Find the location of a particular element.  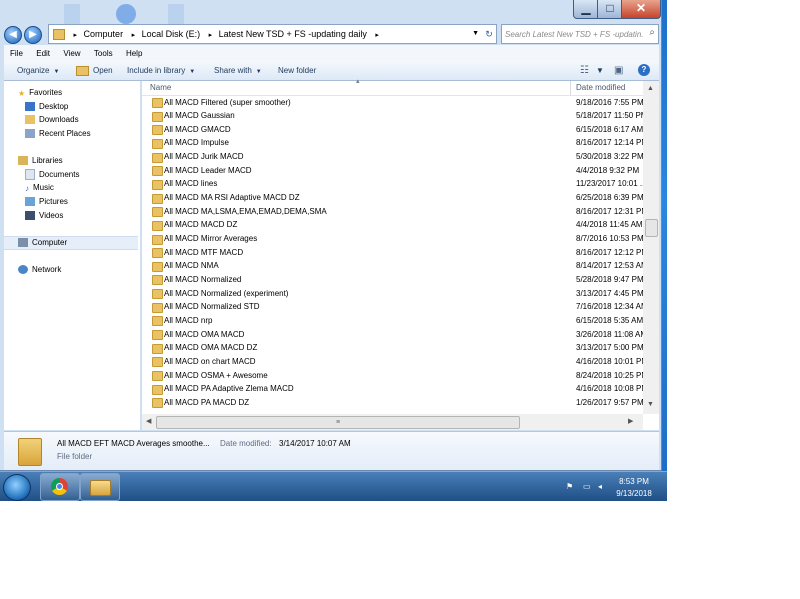

view-options-icon: ☷ is located at coordinates (584, 70).